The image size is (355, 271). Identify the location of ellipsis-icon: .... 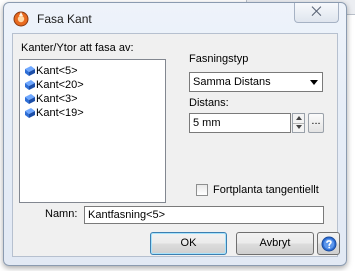
(316, 121).